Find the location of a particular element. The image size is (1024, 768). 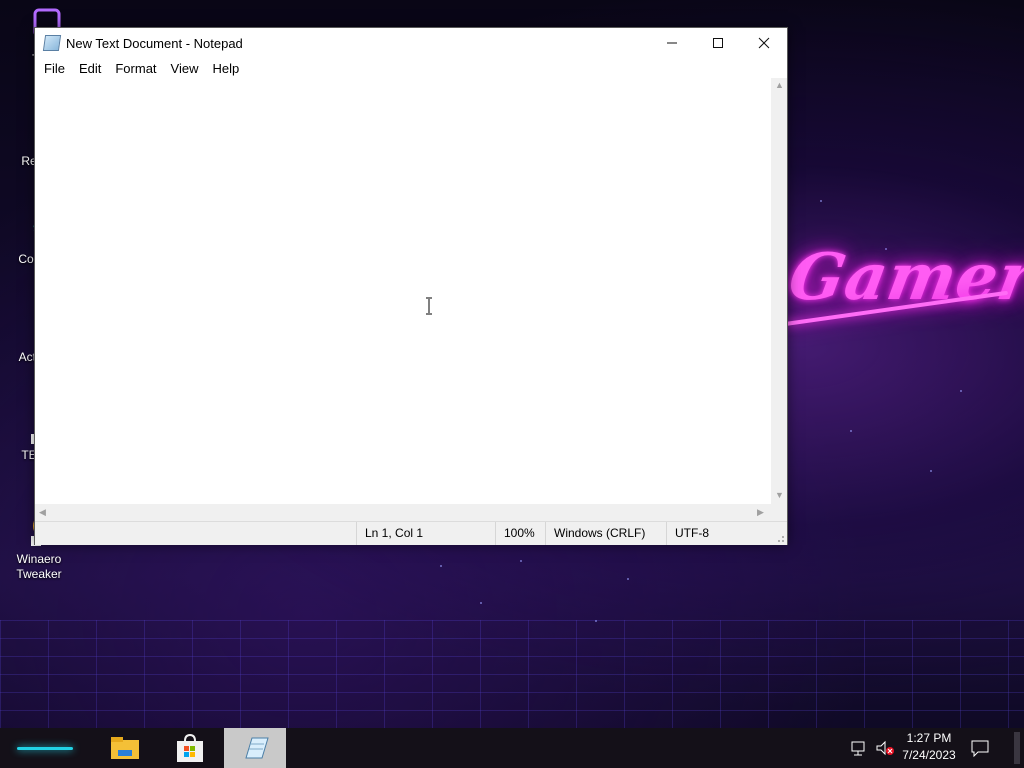

taskbar-notepad is located at coordinates (255, 748).